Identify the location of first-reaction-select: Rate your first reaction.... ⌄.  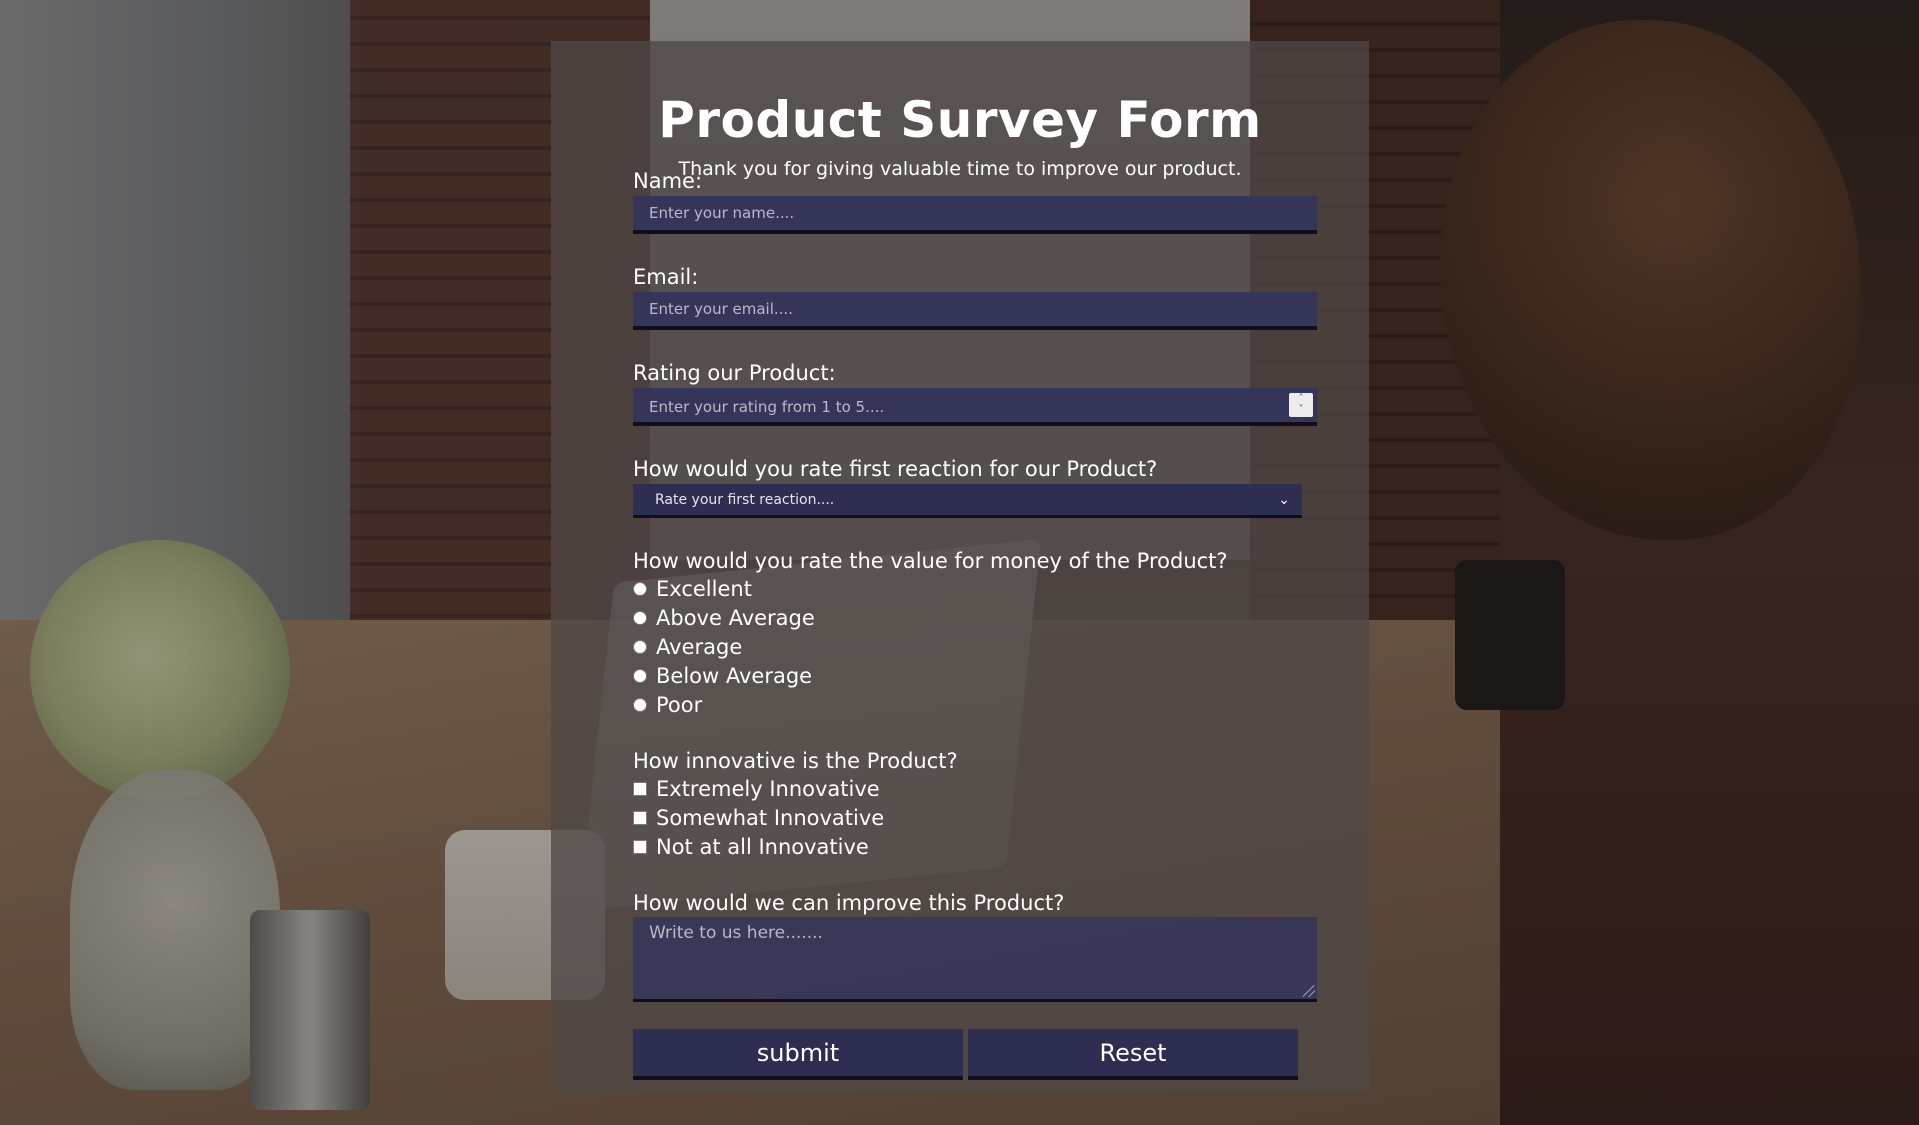
(967, 501).